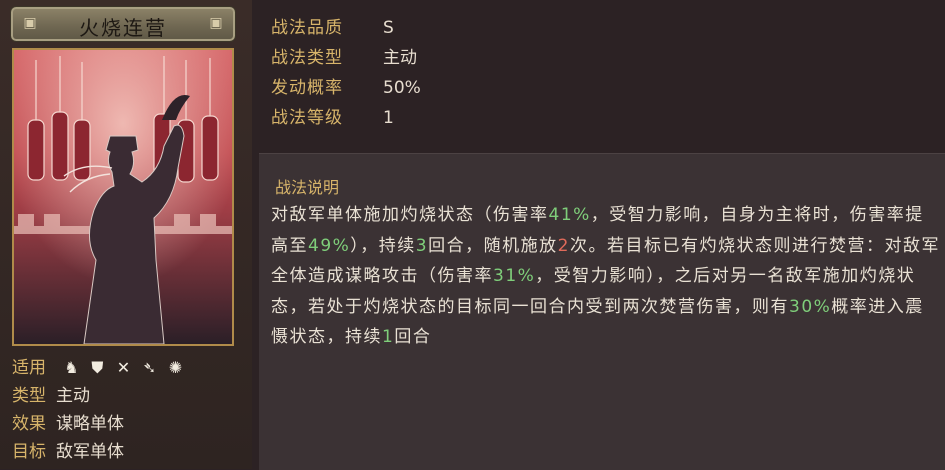 This screenshot has height=470, width=945. I want to click on bow-icon: ➴, so click(149, 367).